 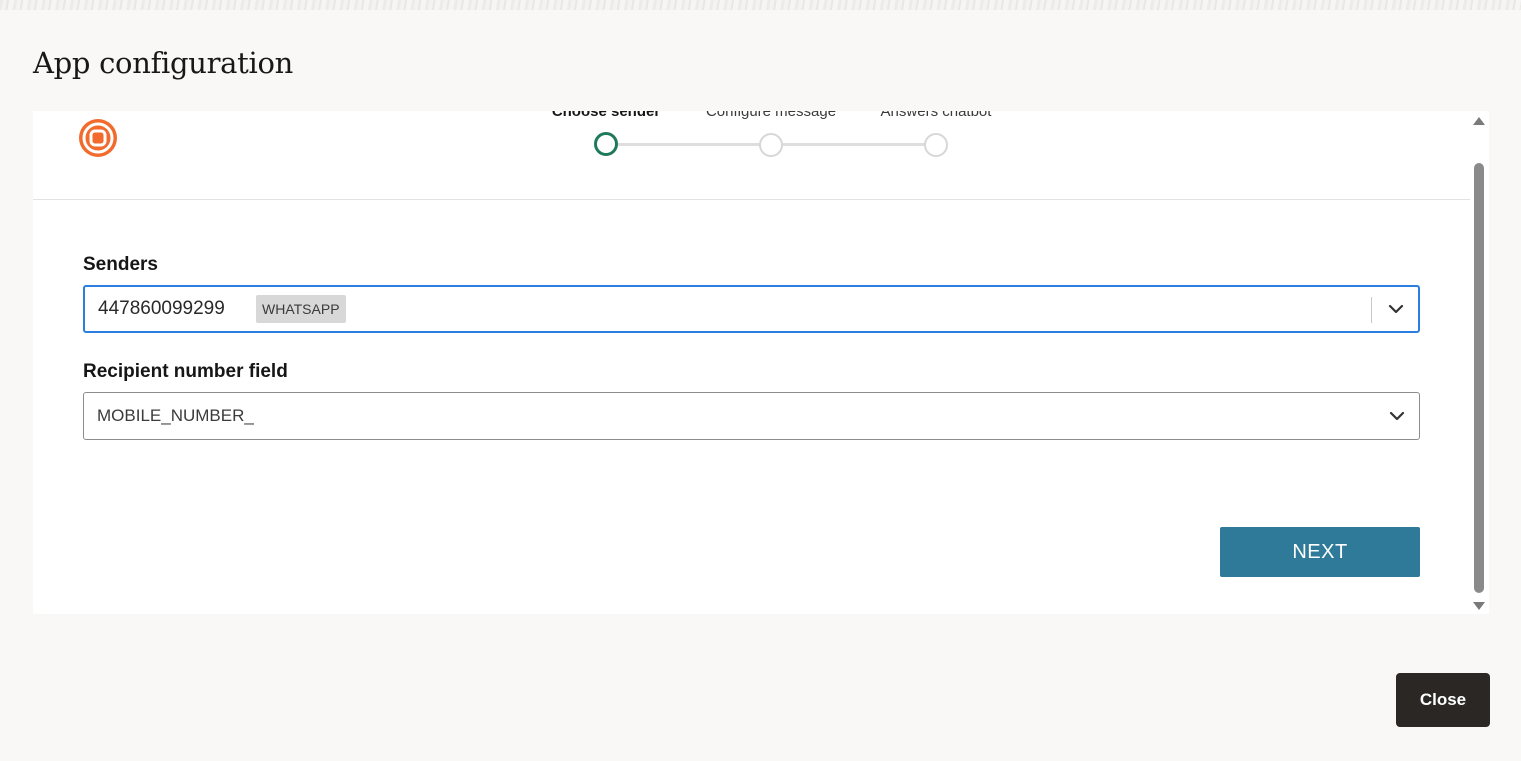 I want to click on recipient-number-label: Recipient number field, so click(x=185, y=371).